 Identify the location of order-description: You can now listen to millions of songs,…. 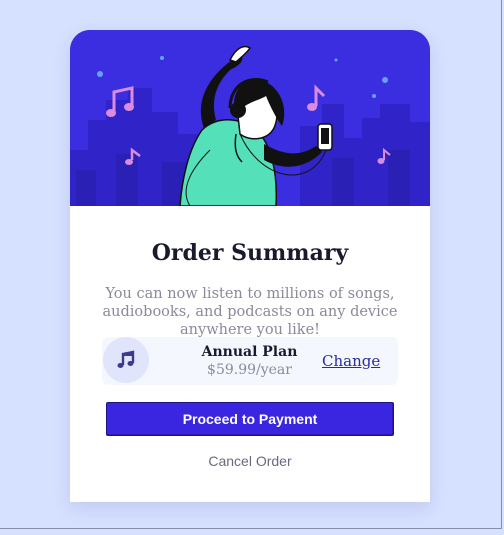
(250, 312).